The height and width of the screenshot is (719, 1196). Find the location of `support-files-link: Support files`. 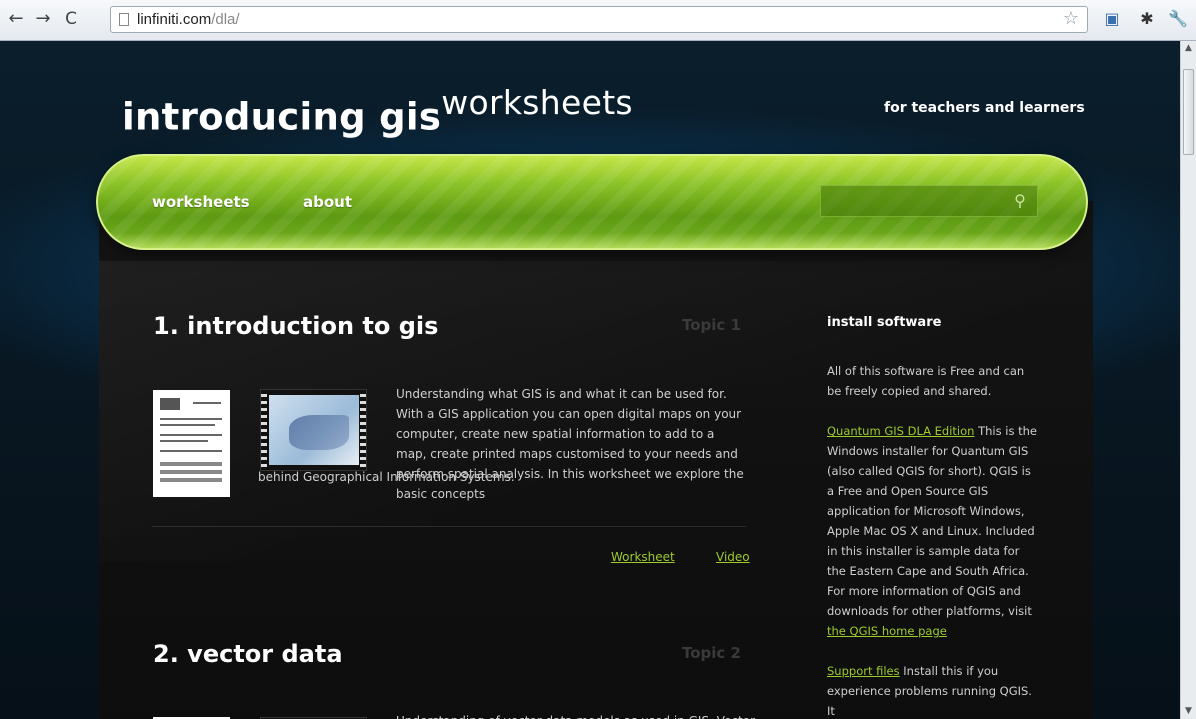

support-files-link: Support files is located at coordinates (863, 671).